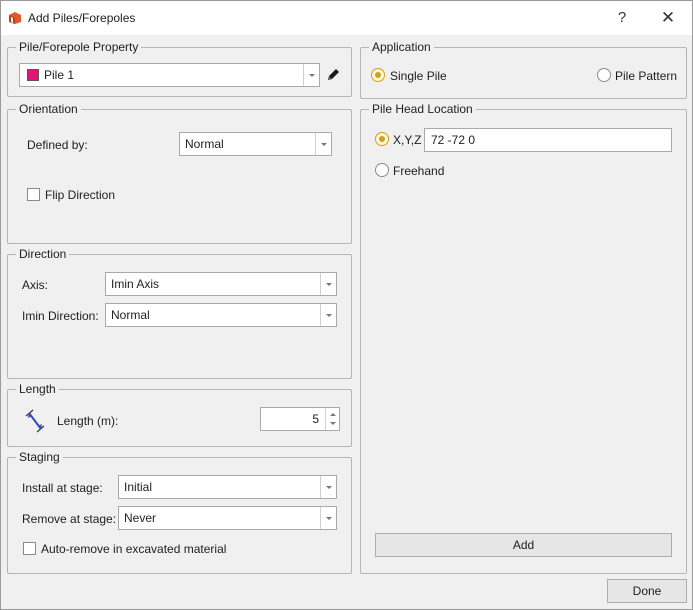 Image resolution: width=693 pixels, height=610 pixels. I want to click on staging-group-label: Staging, so click(39, 457).